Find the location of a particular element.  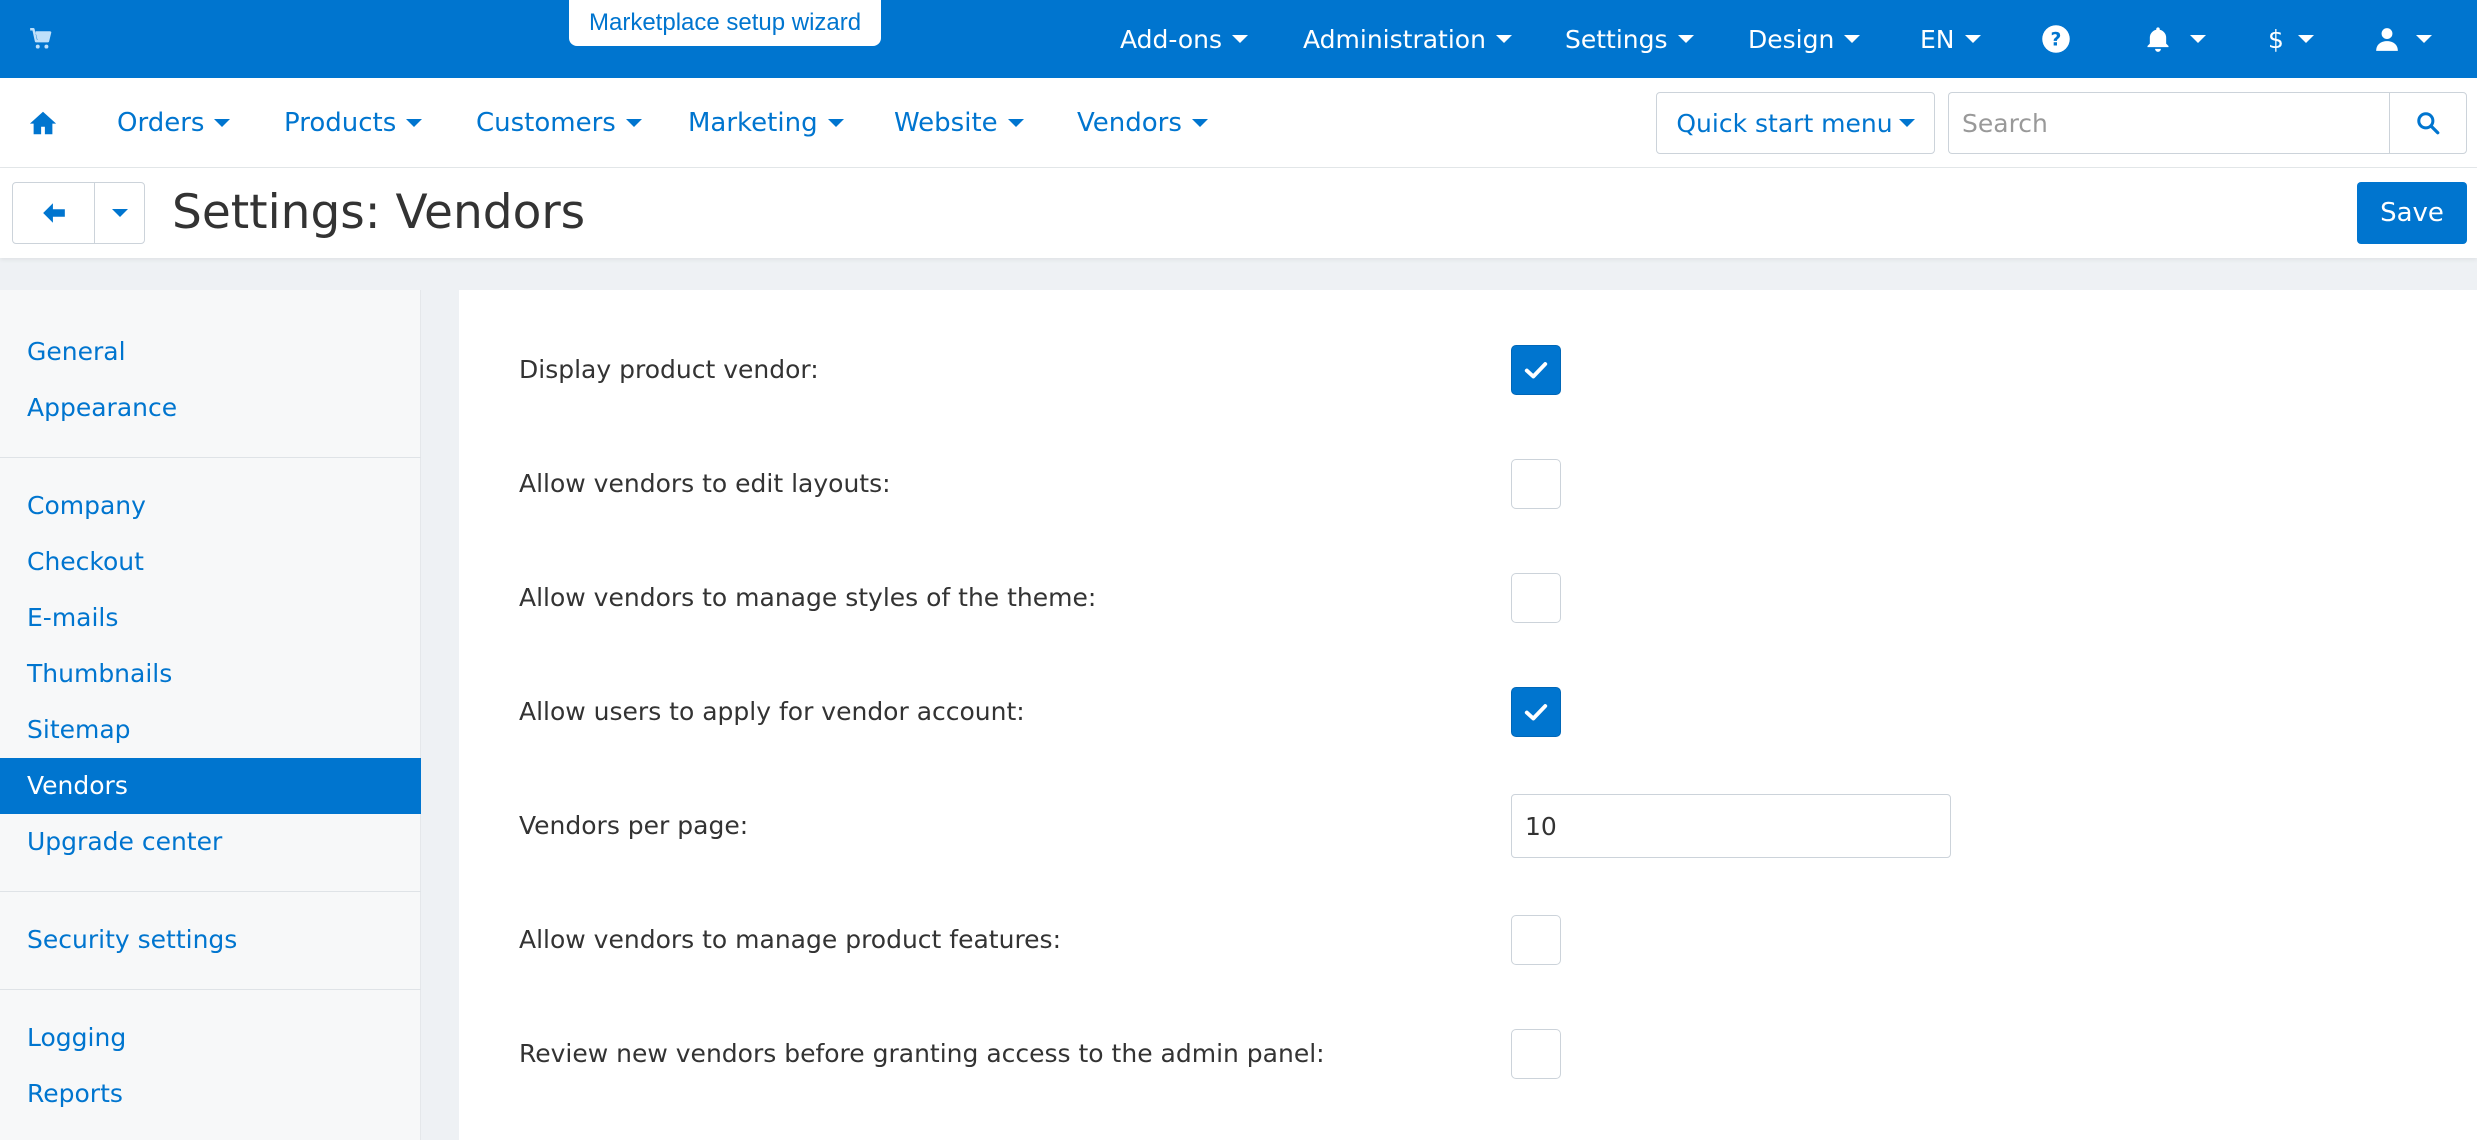

back-button-group is located at coordinates (78, 213).